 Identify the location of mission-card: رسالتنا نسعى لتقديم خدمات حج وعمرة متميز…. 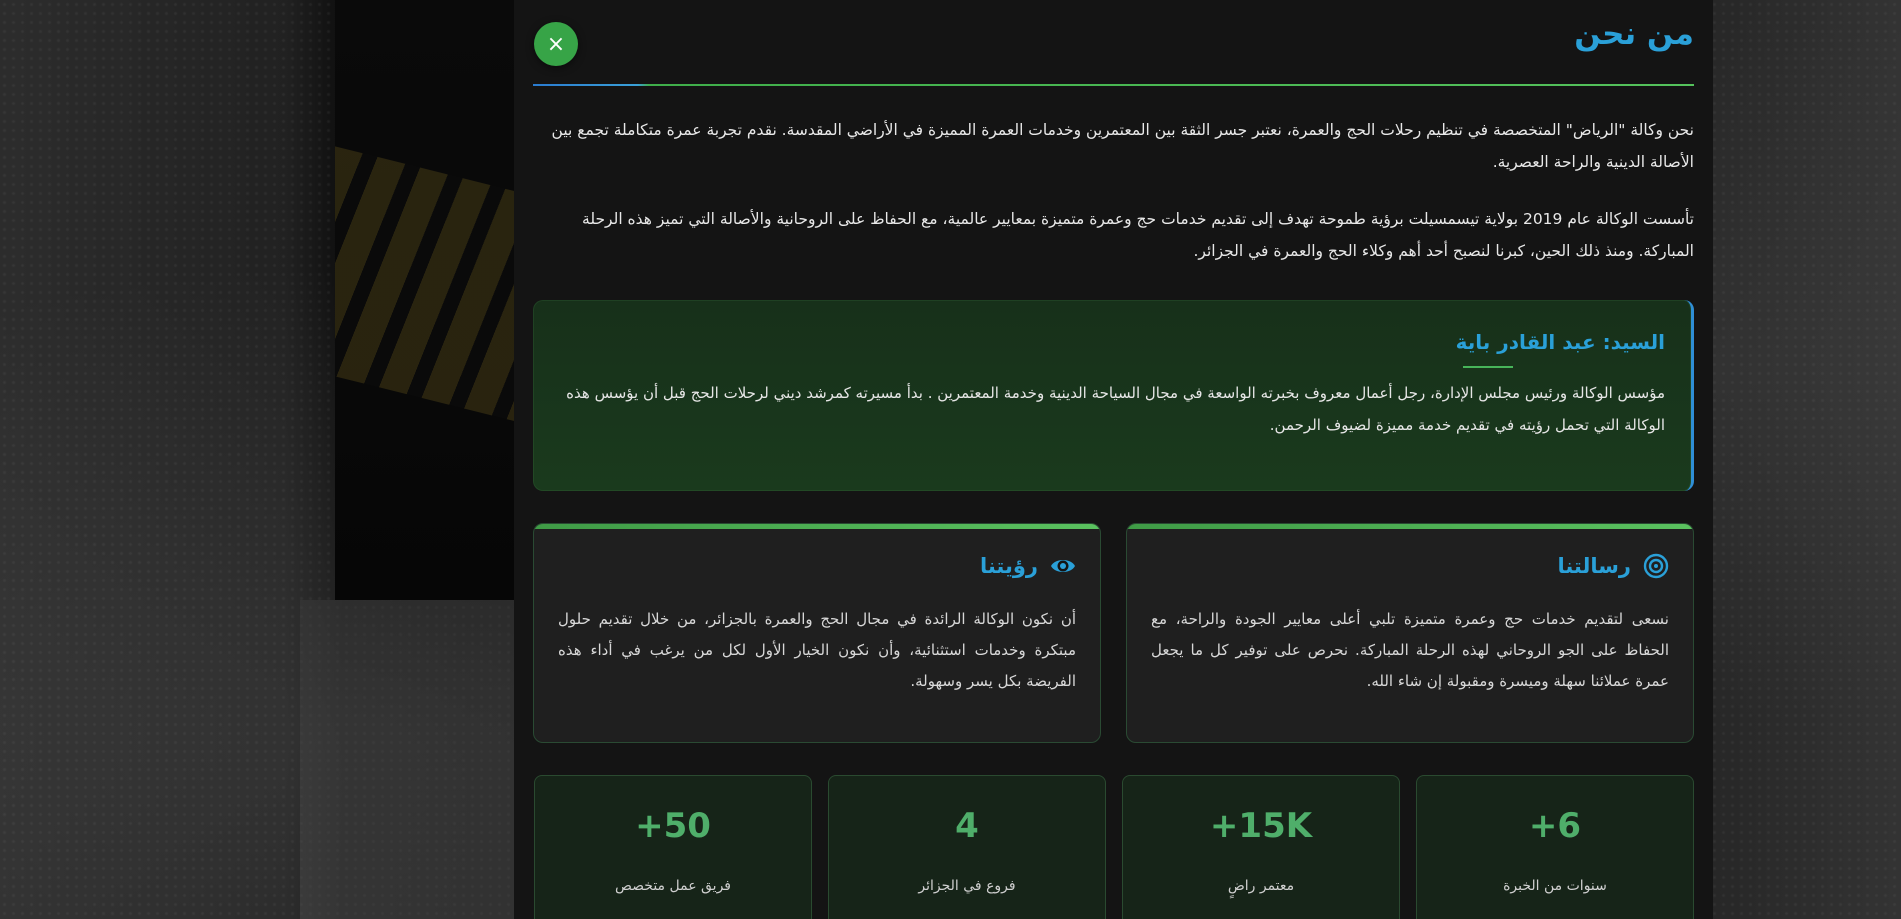
(1410, 633).